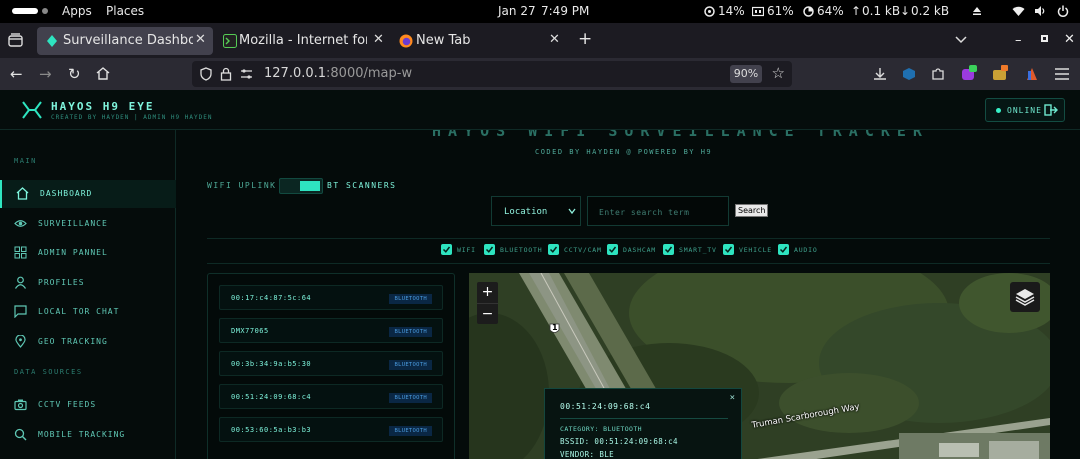 The image size is (1080, 459). I want to click on location-select-value: Location, so click(526, 212).